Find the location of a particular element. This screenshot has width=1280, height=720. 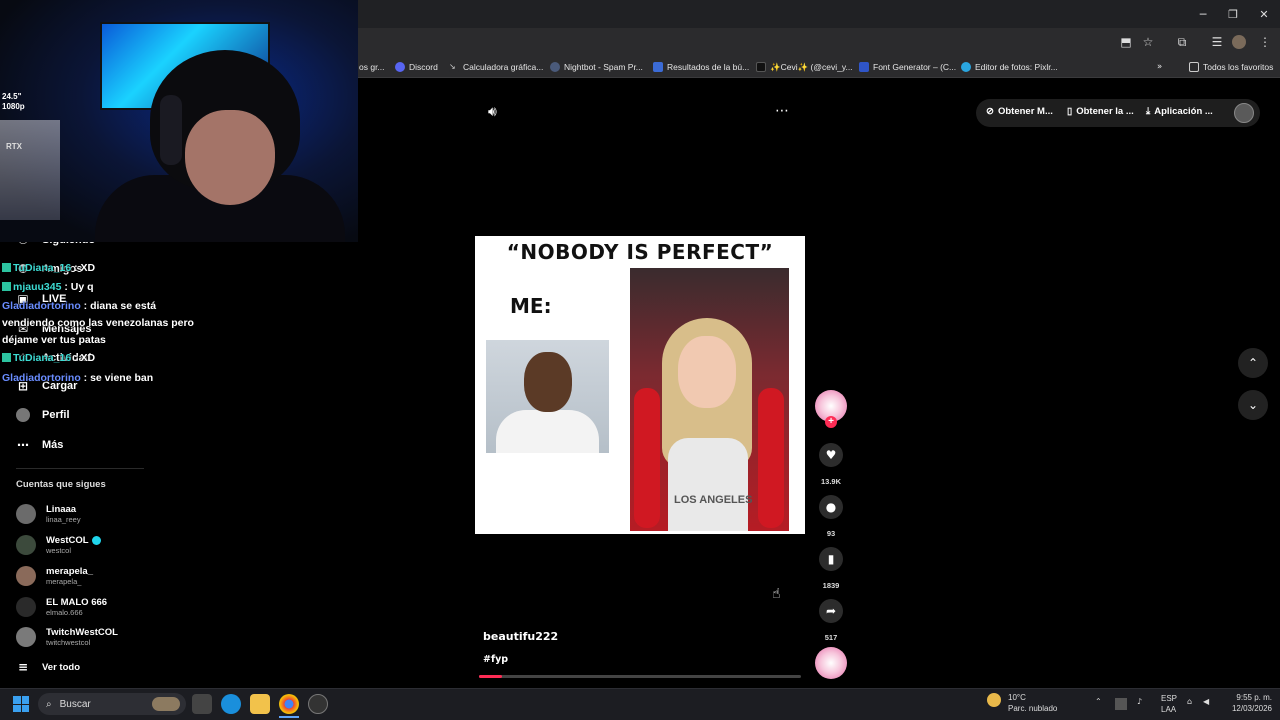

webcam-overlay: 24.5" 1080p RTX is located at coordinates (179, 121).